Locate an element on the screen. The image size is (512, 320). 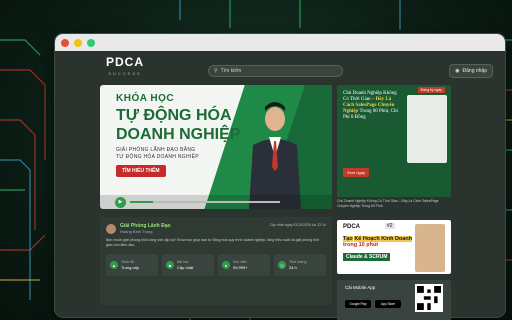
search-icon: ⚲ is located at coordinates (216, 71).